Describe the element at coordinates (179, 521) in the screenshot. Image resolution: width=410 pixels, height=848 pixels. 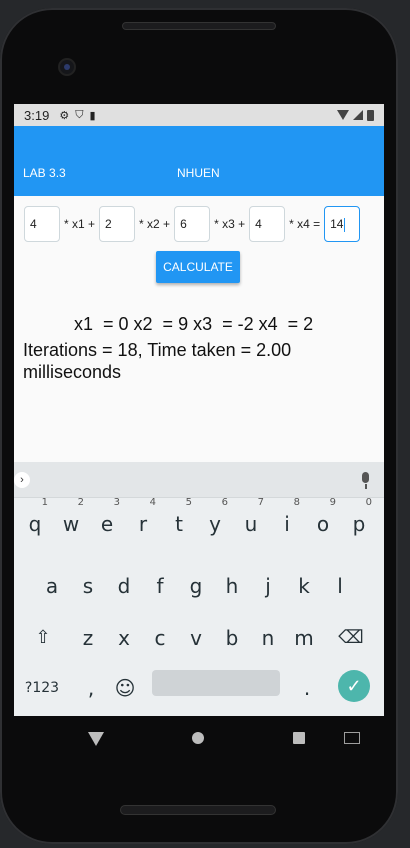
I see `key-t: t5` at that location.